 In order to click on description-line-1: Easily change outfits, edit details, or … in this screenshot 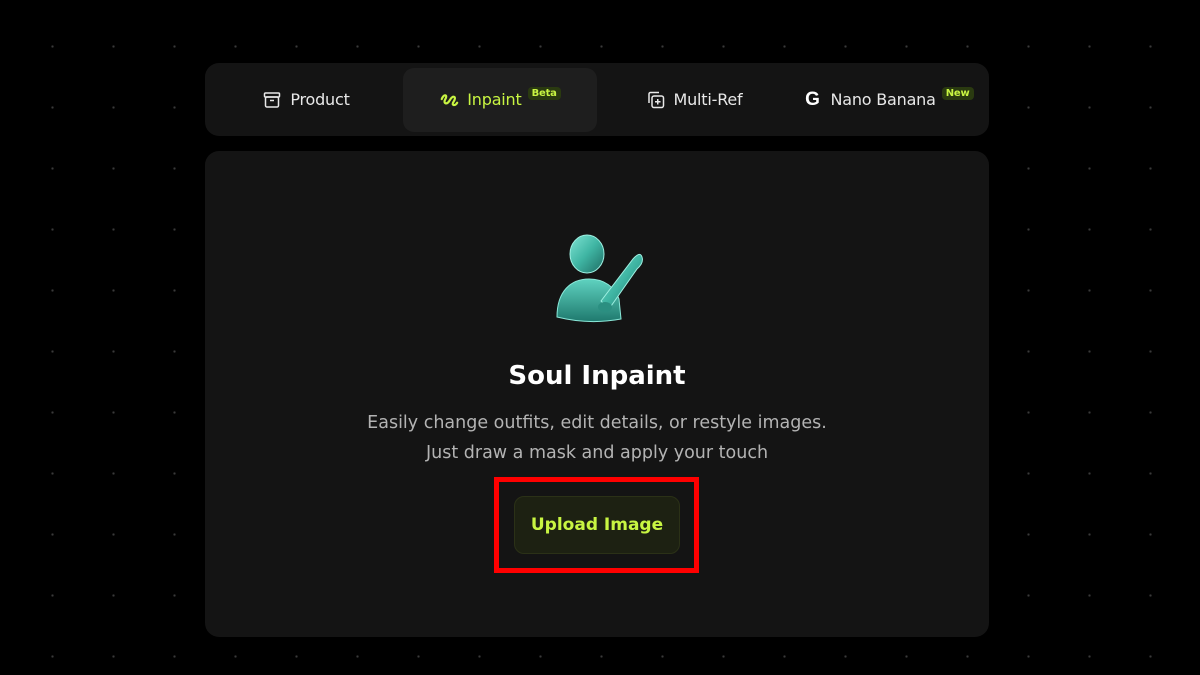, I will do `click(597, 423)`.